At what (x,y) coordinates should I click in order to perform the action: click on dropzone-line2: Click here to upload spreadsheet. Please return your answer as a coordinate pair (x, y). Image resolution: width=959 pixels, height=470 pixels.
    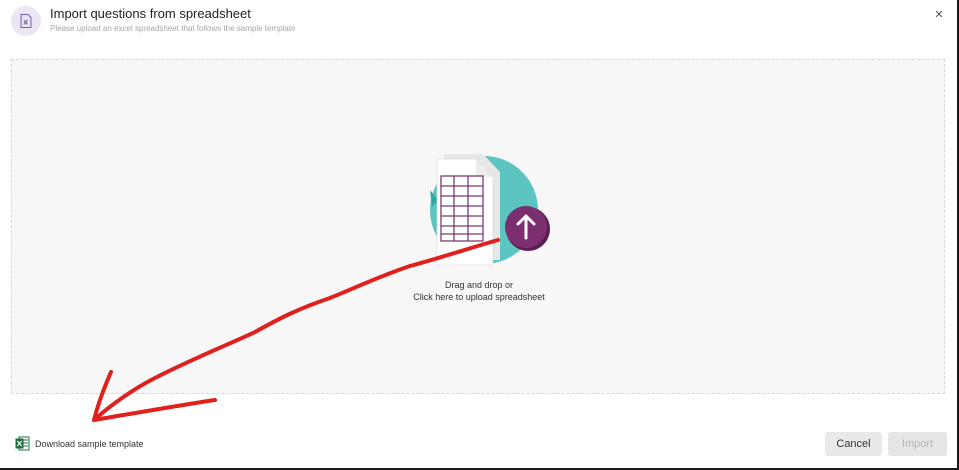
    Looking at the image, I should click on (479, 297).